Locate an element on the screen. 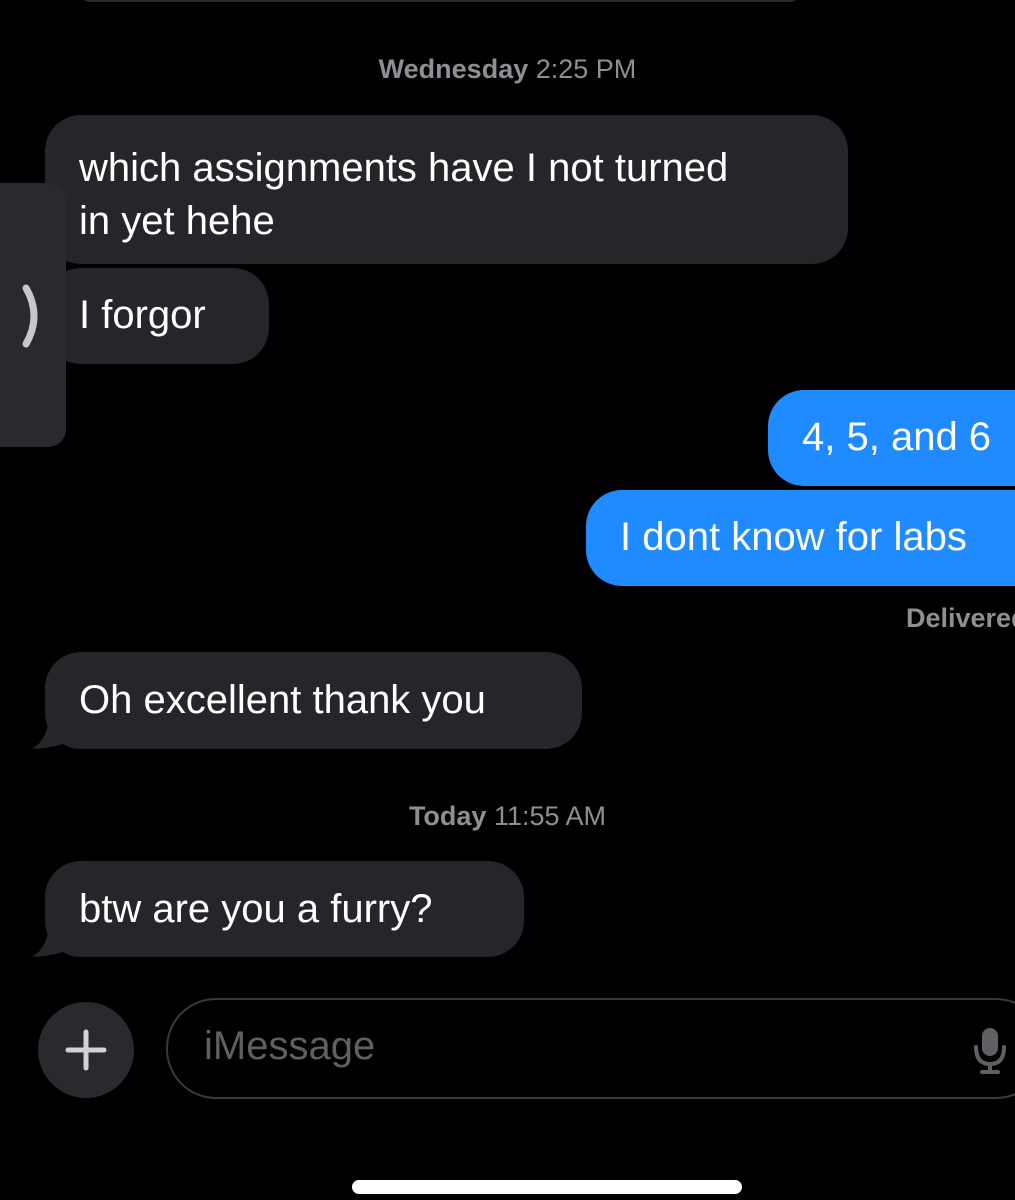 This screenshot has width=1015, height=1200. message-line: Oh excellent thank you is located at coordinates (282, 700).